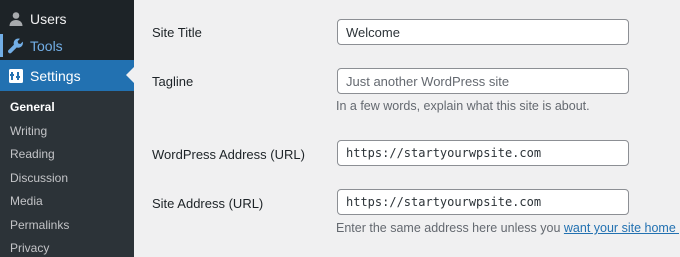  I want to click on settings-icon, so click(16, 76).